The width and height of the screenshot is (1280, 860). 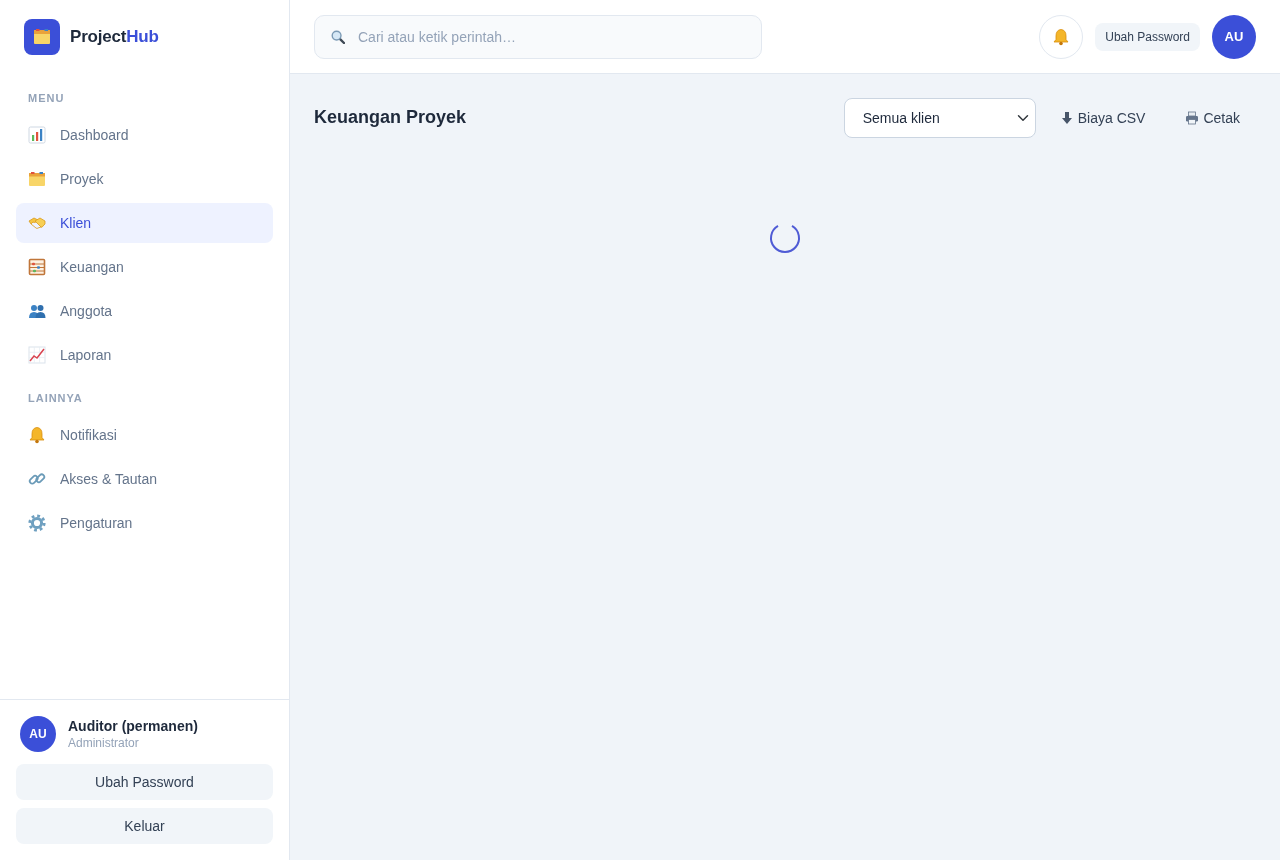 I want to click on sidebar-nav-item: Anggota, so click(x=144, y=311).